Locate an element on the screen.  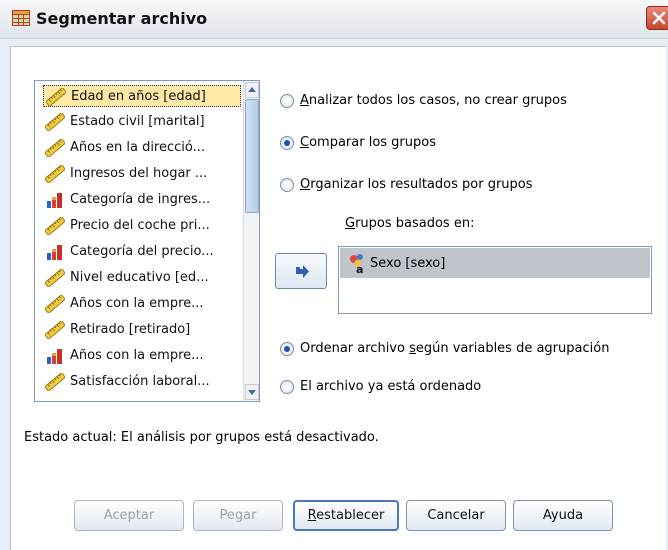
svg-text: a is located at coordinates (359, 269).